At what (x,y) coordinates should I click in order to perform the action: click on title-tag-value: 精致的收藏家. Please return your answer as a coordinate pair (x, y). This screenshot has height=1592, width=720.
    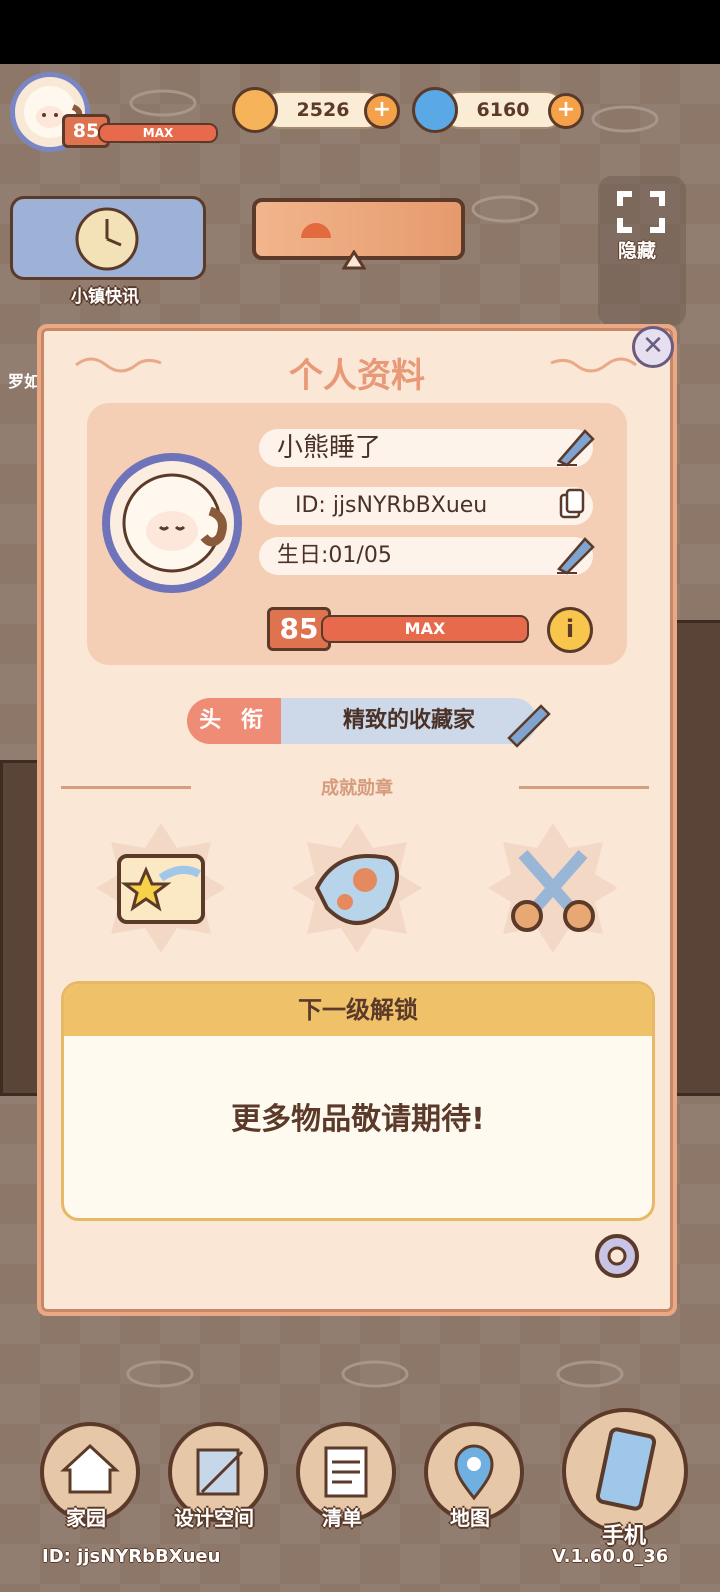
    Looking at the image, I should click on (409, 721).